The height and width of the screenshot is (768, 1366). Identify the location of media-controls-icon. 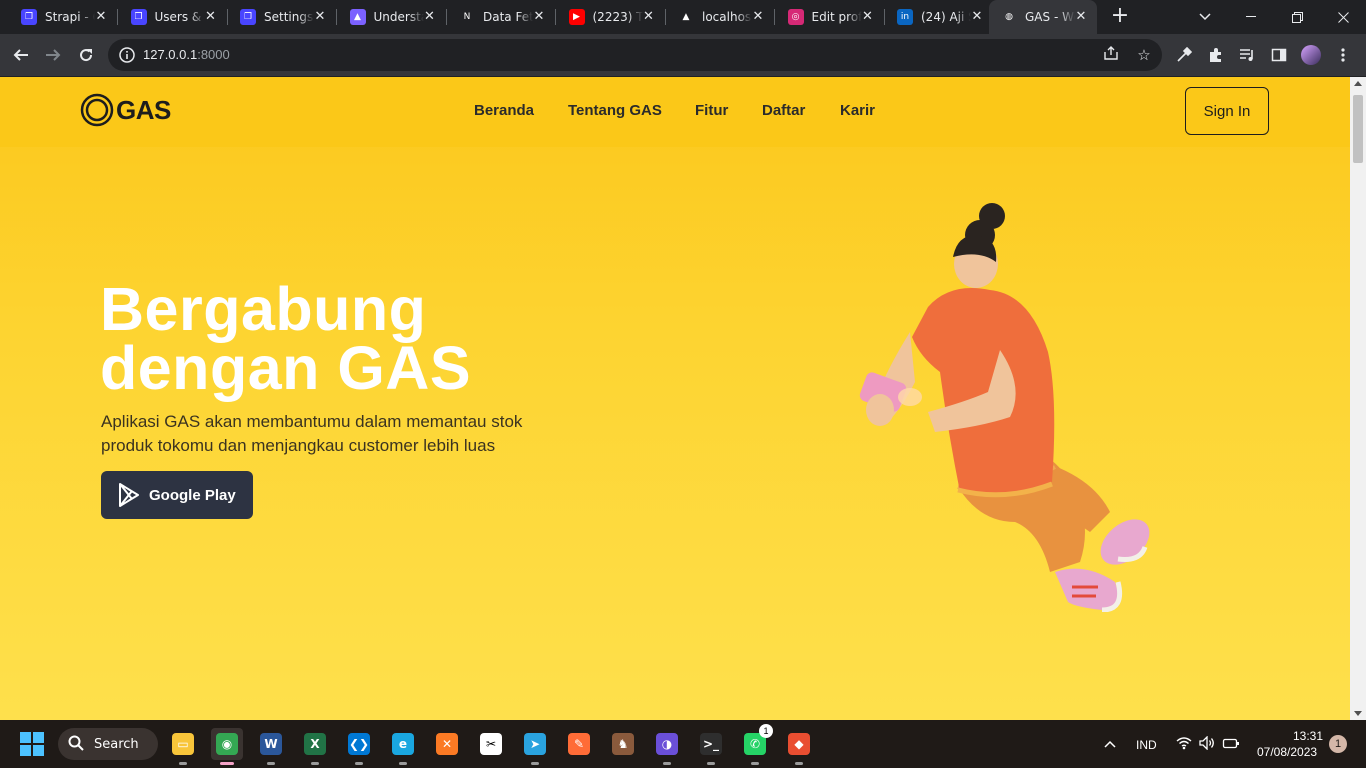
(1247, 55).